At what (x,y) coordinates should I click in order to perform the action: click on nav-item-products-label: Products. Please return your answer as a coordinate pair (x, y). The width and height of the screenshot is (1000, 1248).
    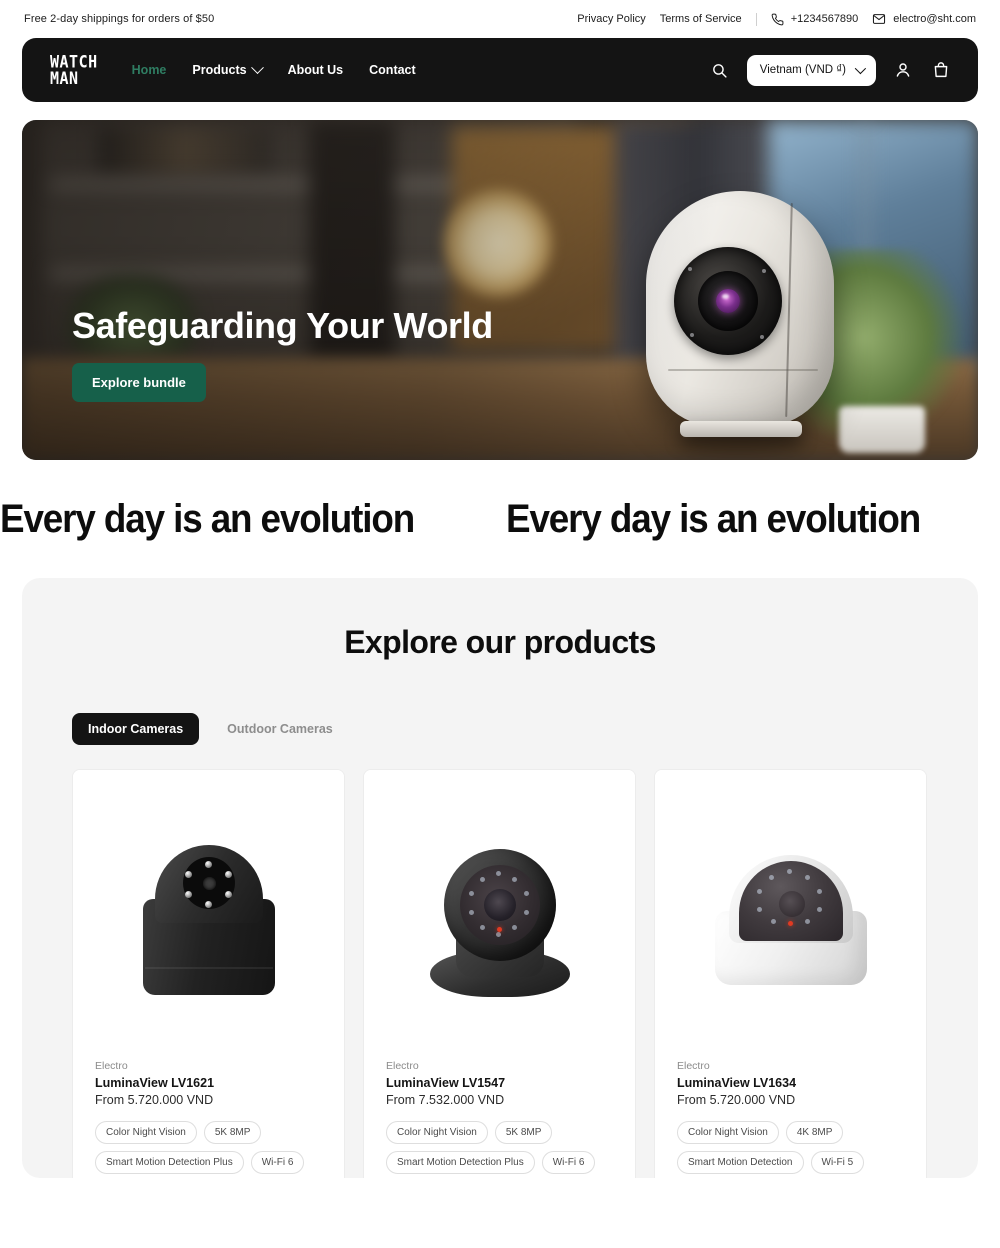
    Looking at the image, I should click on (219, 70).